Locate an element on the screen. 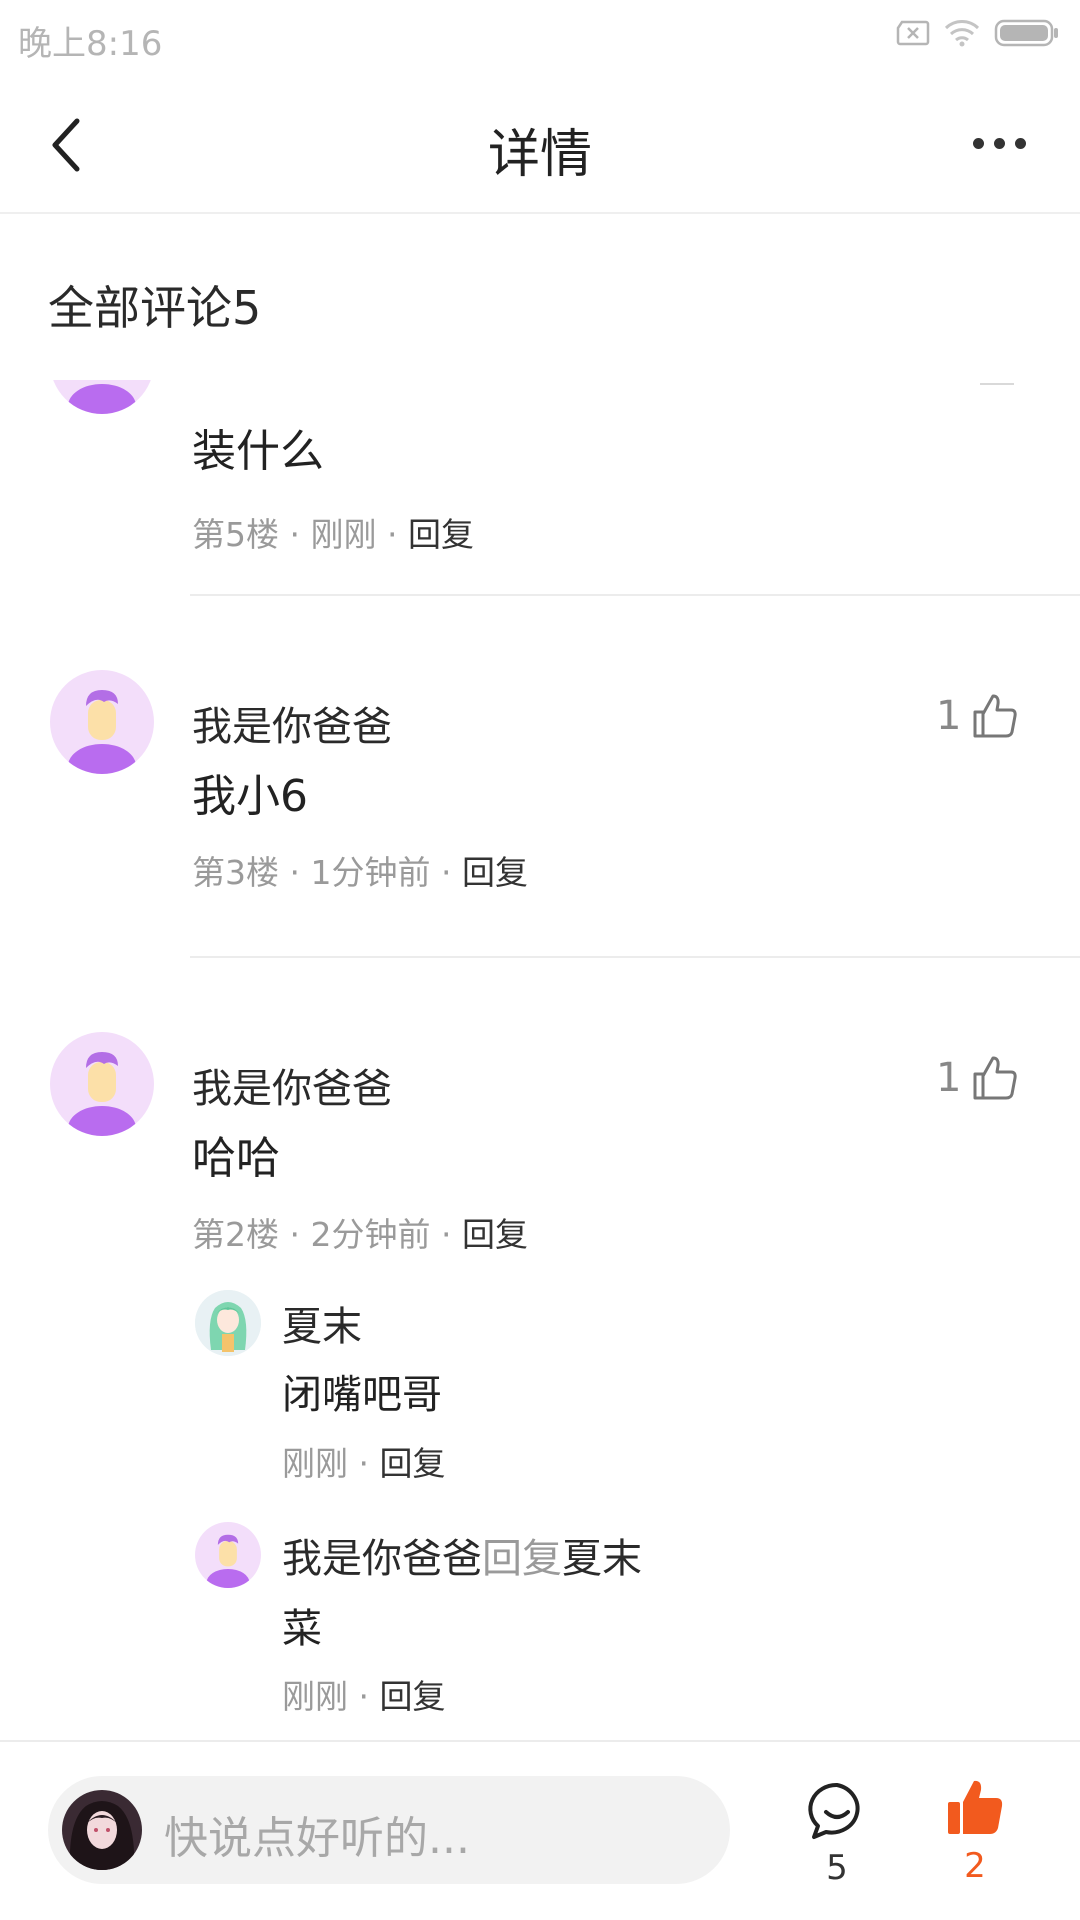 The image size is (1080, 1920). status-icons is located at coordinates (978, 33).